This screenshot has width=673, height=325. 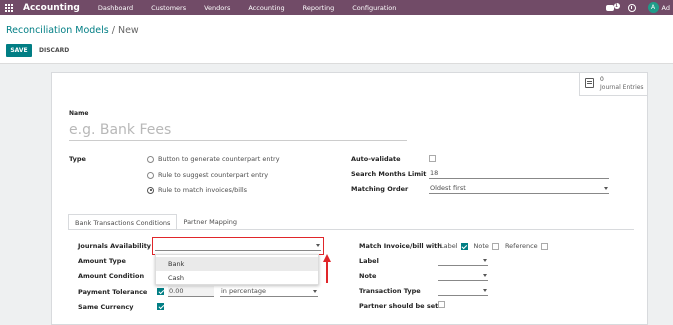 I want to click on match-reference-checkbox, so click(x=544, y=246).